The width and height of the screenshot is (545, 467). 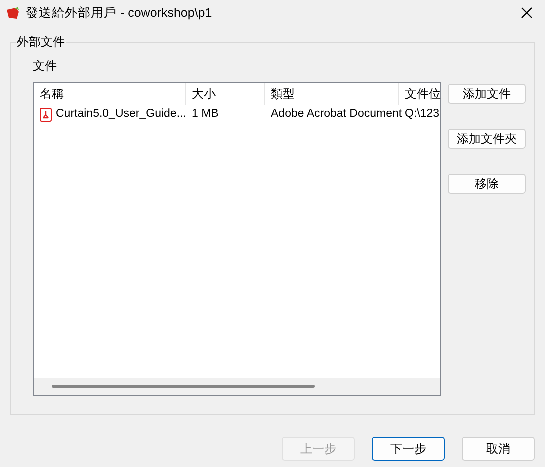 What do you see at coordinates (110, 94) in the screenshot?
I see `column-header: 名稱` at bounding box center [110, 94].